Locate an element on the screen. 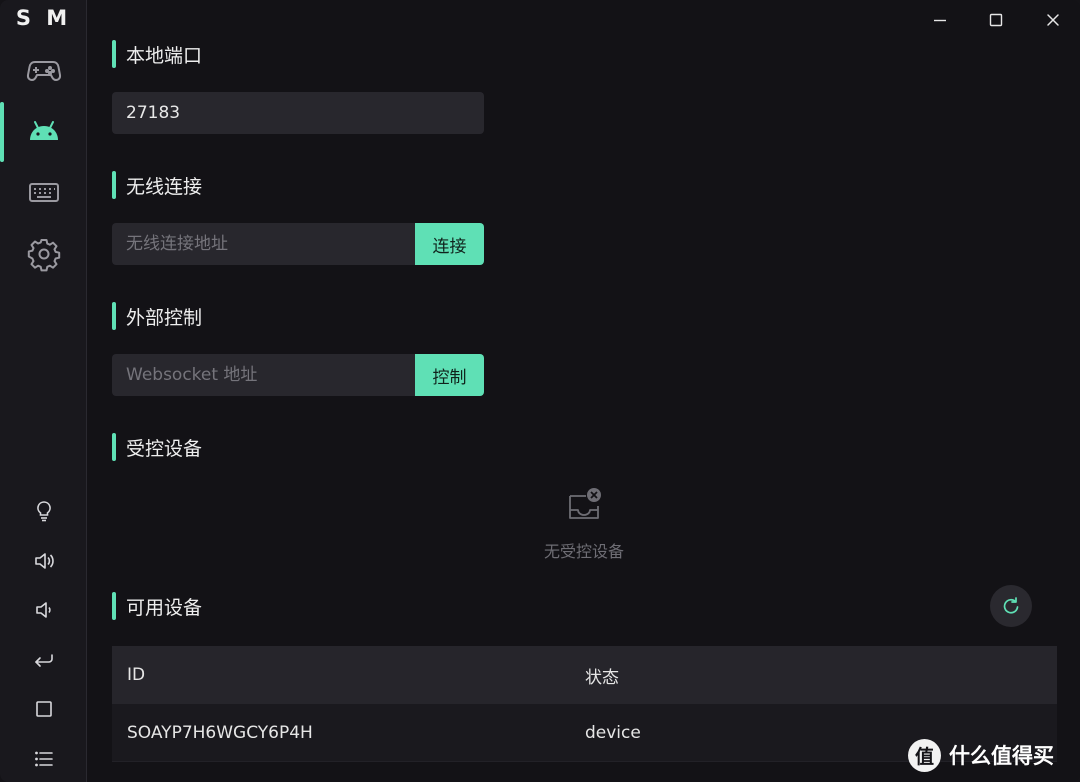 The width and height of the screenshot is (1080, 782). tool-volume-down is located at coordinates (43, 610).